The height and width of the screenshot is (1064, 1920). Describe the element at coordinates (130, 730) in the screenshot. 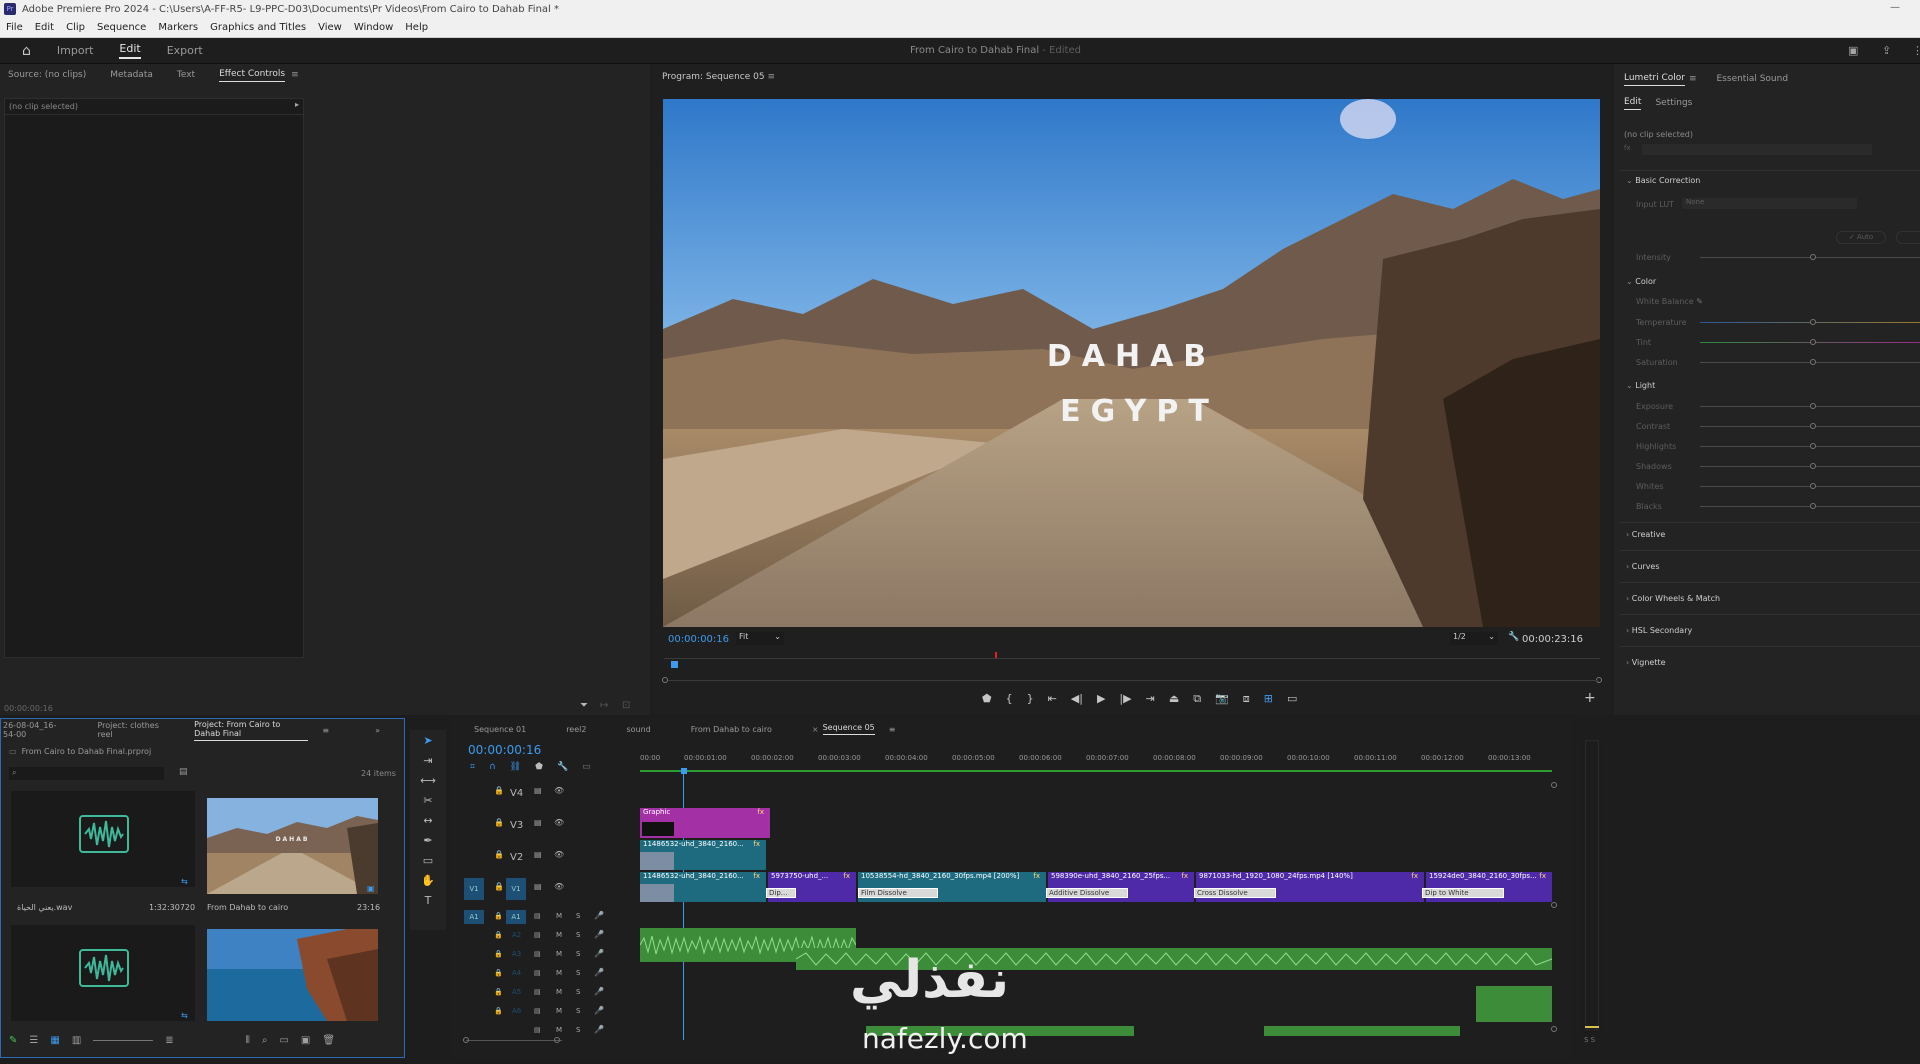

I see `tab-project-clothes: Project: clothes reel` at that location.